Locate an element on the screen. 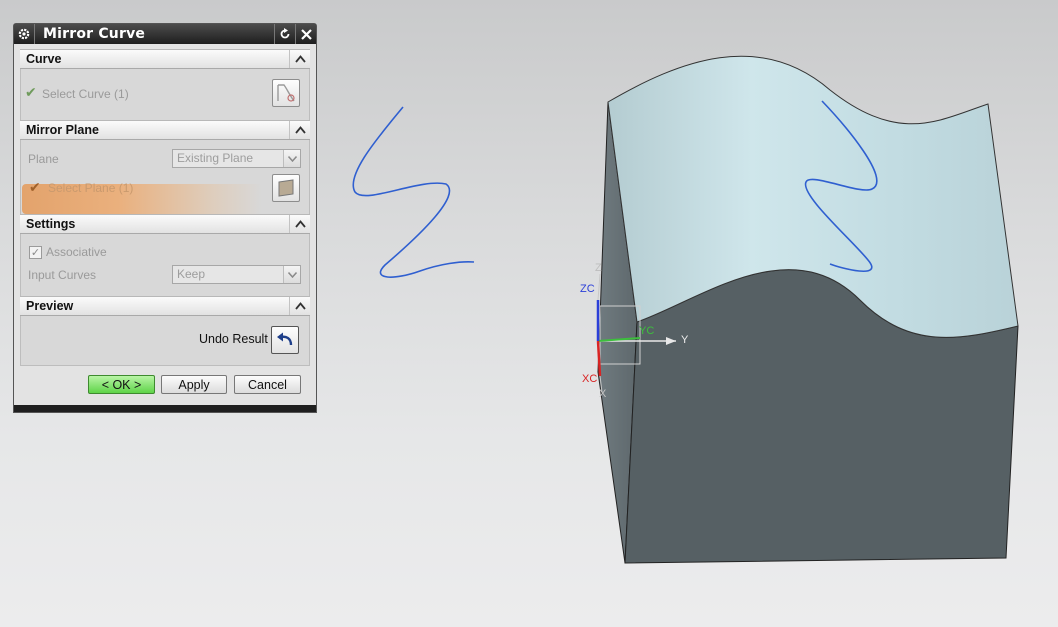  x-axis-label: X is located at coordinates (603, 394).